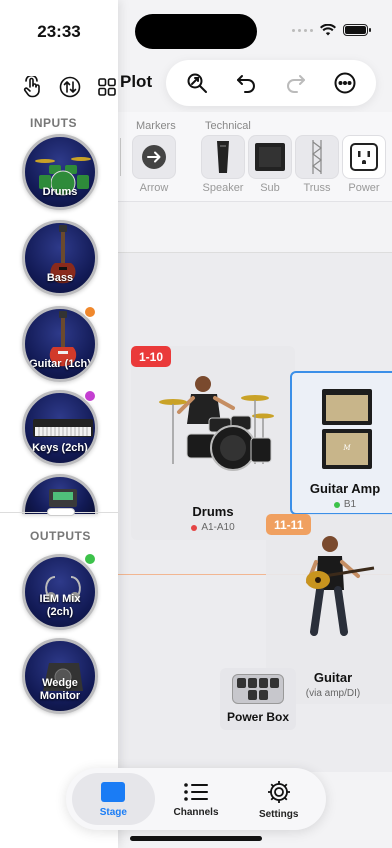 This screenshot has width=392, height=848. What do you see at coordinates (113, 812) in the screenshot?
I see `tab-label: Stage` at bounding box center [113, 812].